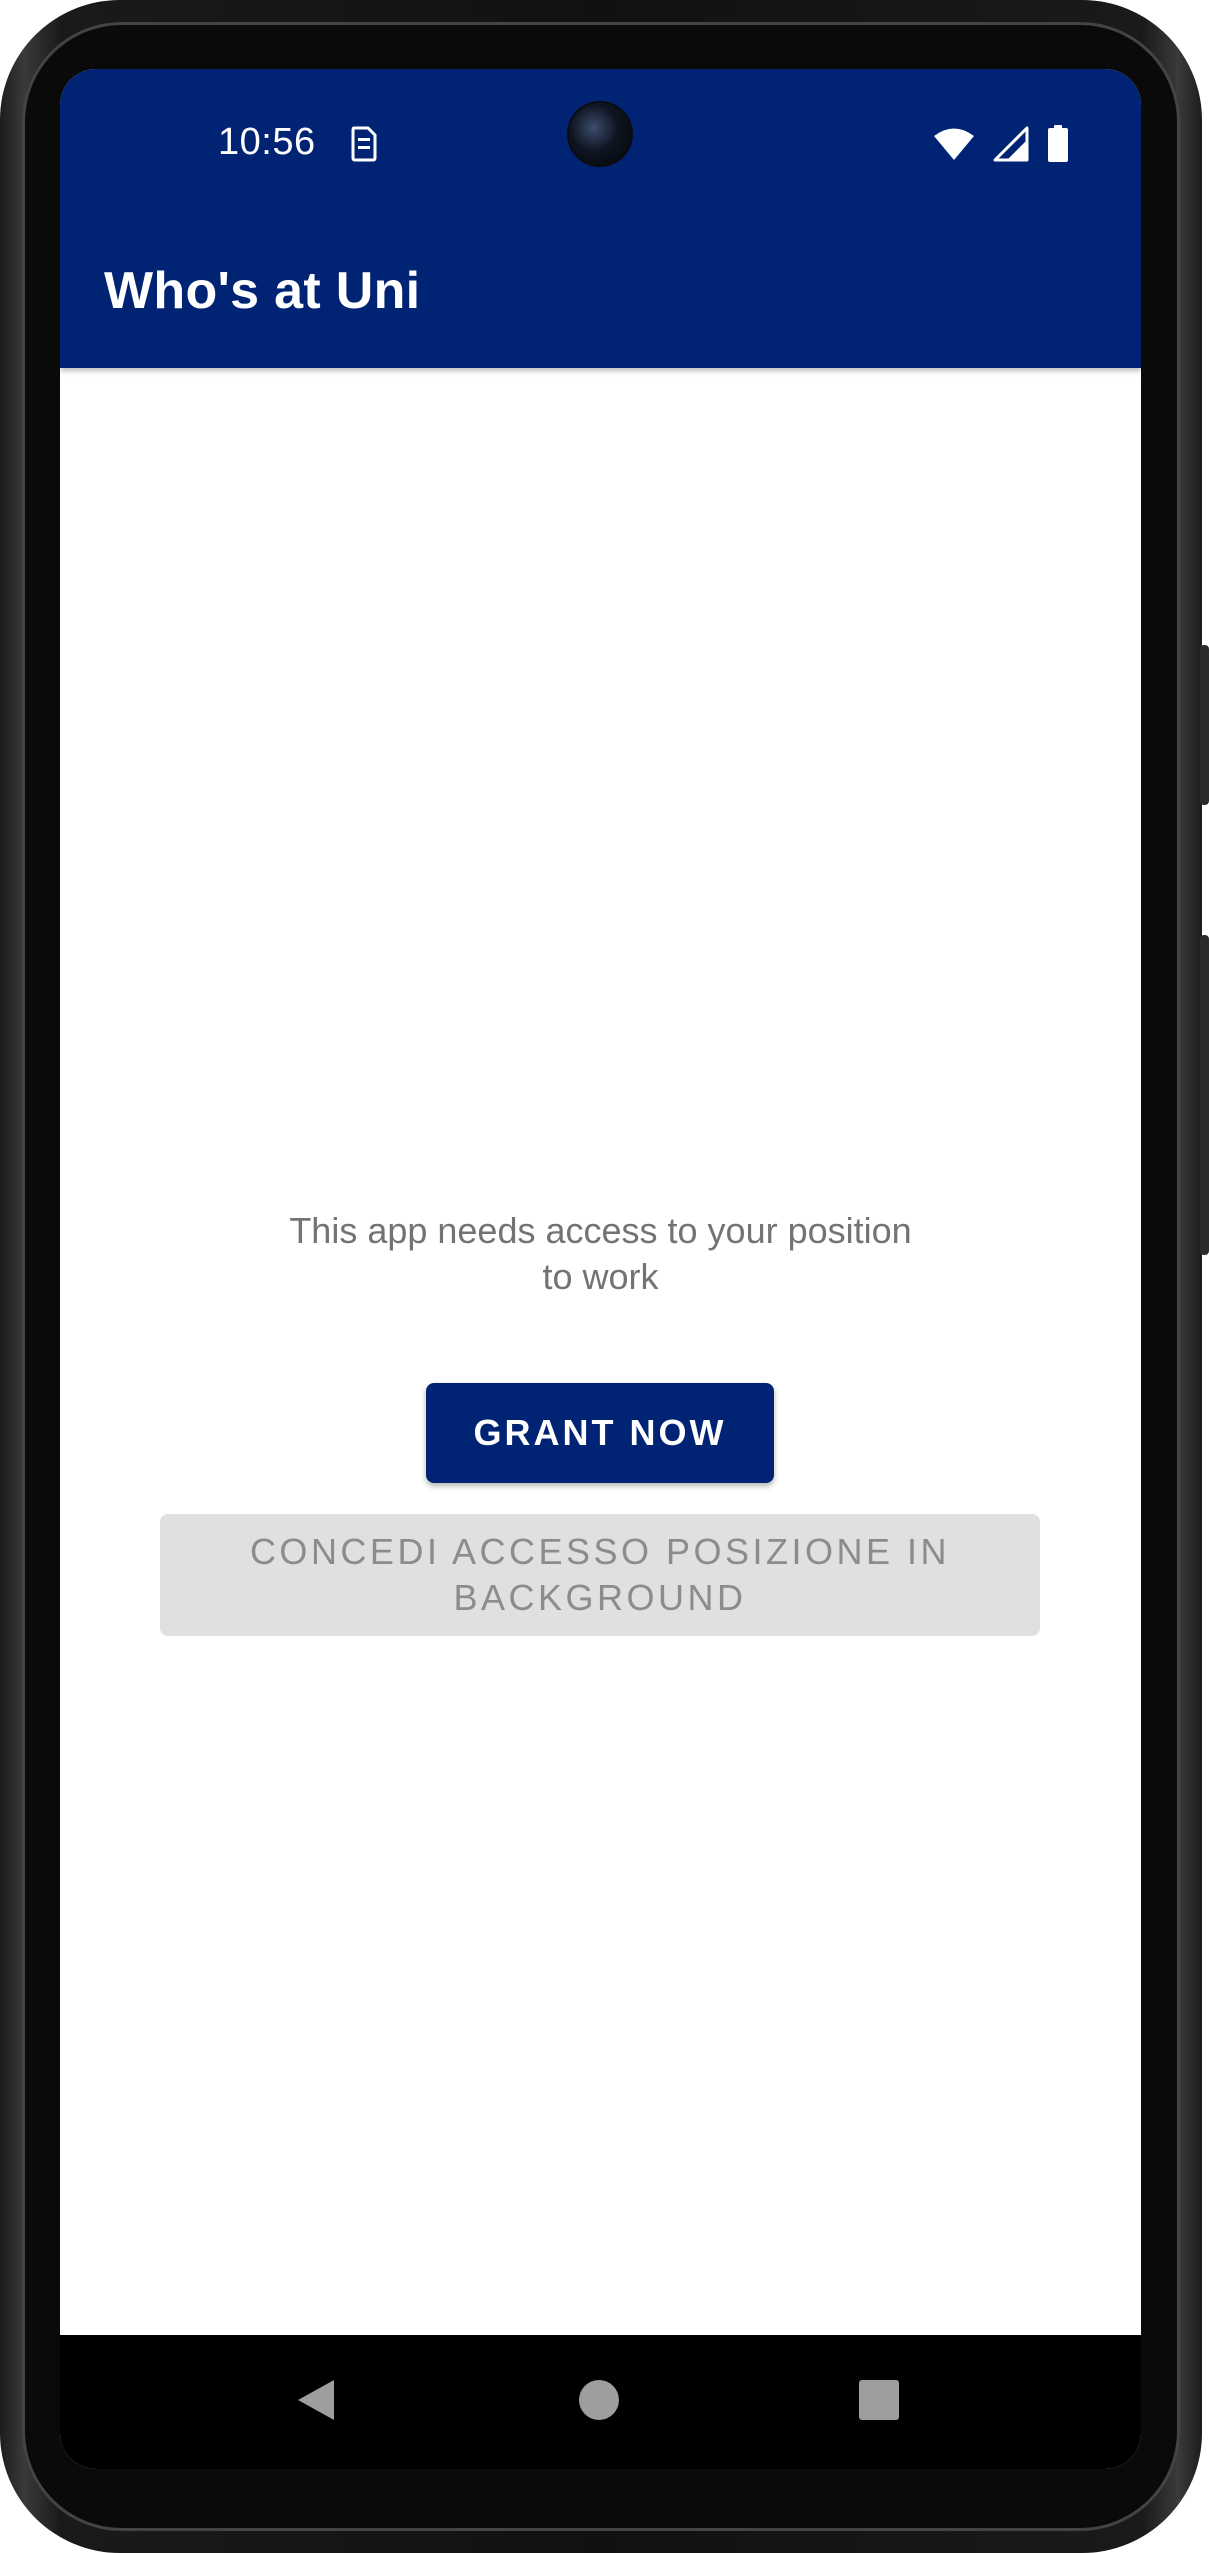 Image resolution: width=1209 pixels, height=2553 pixels. What do you see at coordinates (600, 1551) in the screenshot?
I see `background-location-button-line-1: CONCEDI ACCESSO POSIZIONE IN` at bounding box center [600, 1551].